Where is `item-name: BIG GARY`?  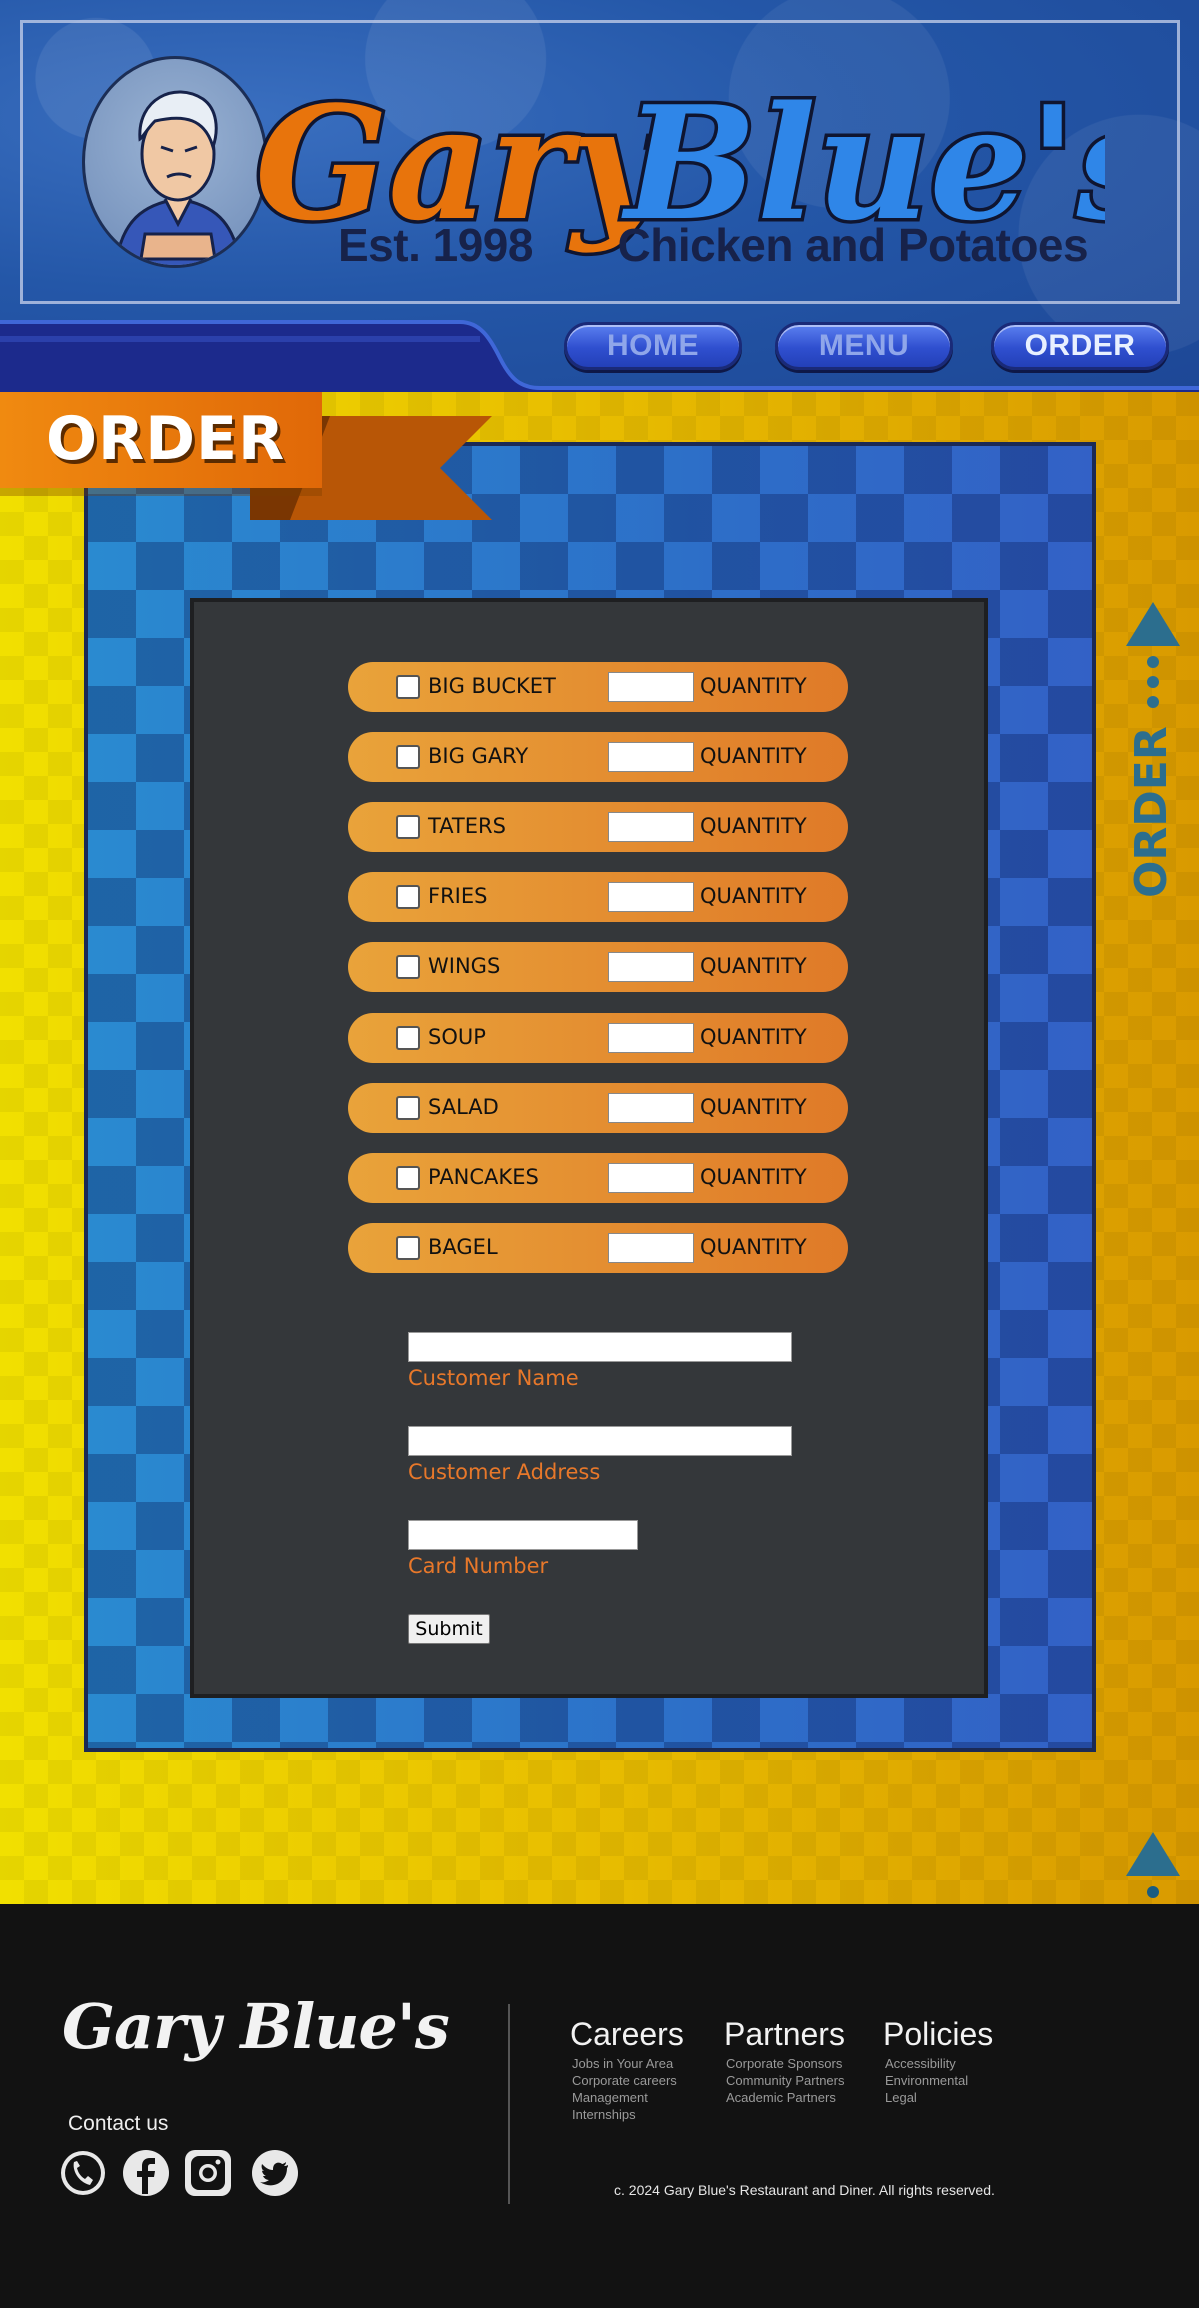 item-name: BIG GARY is located at coordinates (478, 756).